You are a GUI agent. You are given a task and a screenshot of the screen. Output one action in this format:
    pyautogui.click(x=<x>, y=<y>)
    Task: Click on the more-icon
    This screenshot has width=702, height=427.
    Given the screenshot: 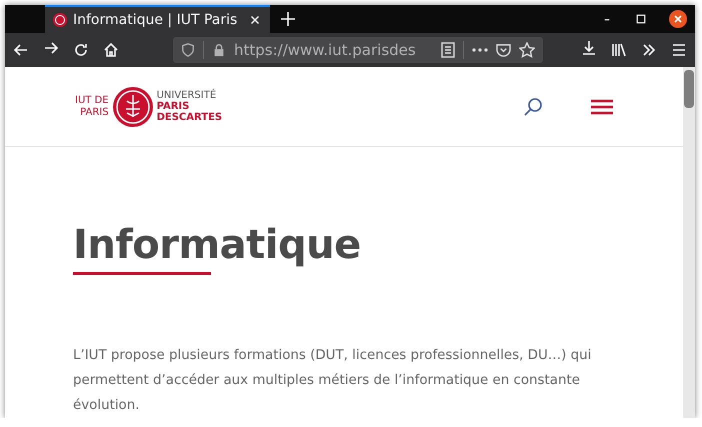 What is the action you would take?
    pyautogui.click(x=480, y=50)
    